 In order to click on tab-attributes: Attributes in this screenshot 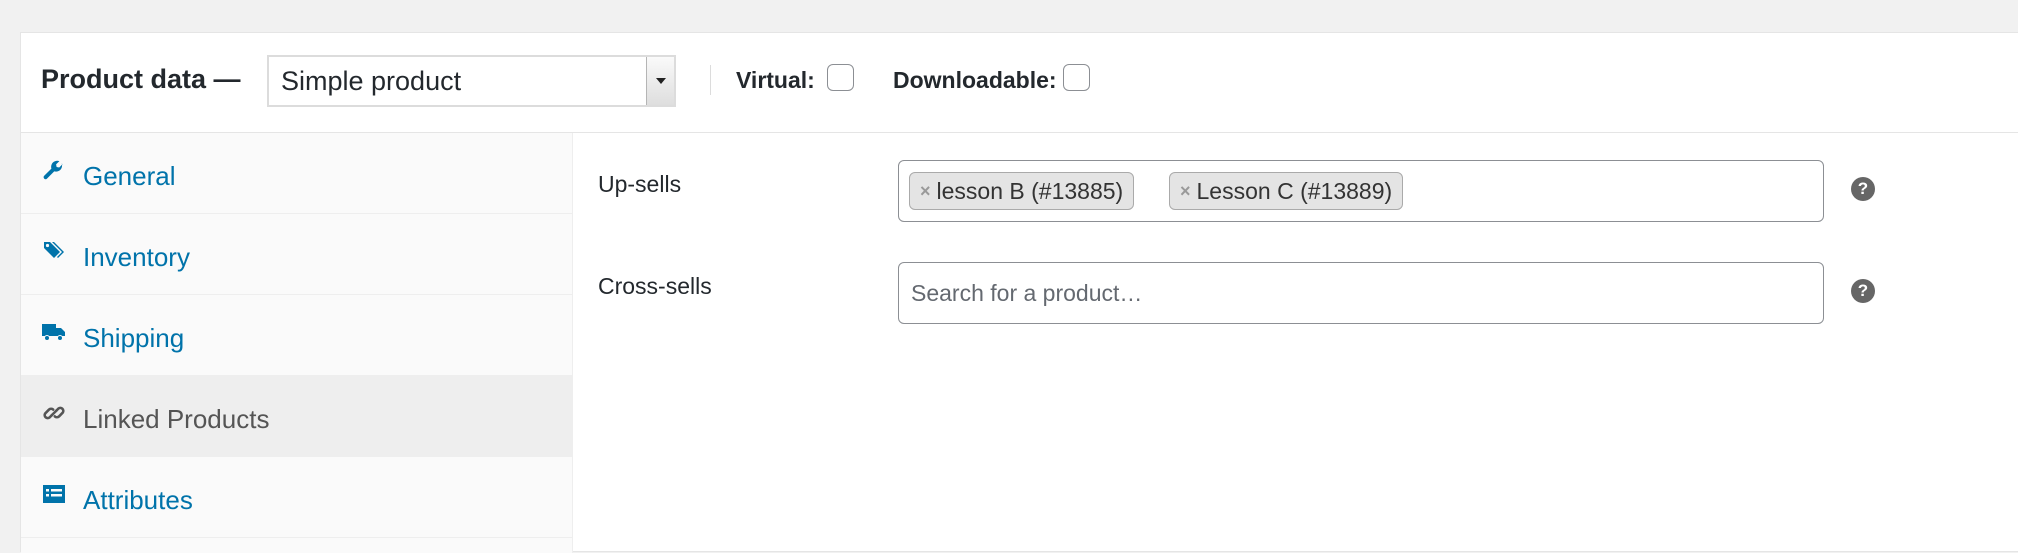, I will do `click(296, 497)`.